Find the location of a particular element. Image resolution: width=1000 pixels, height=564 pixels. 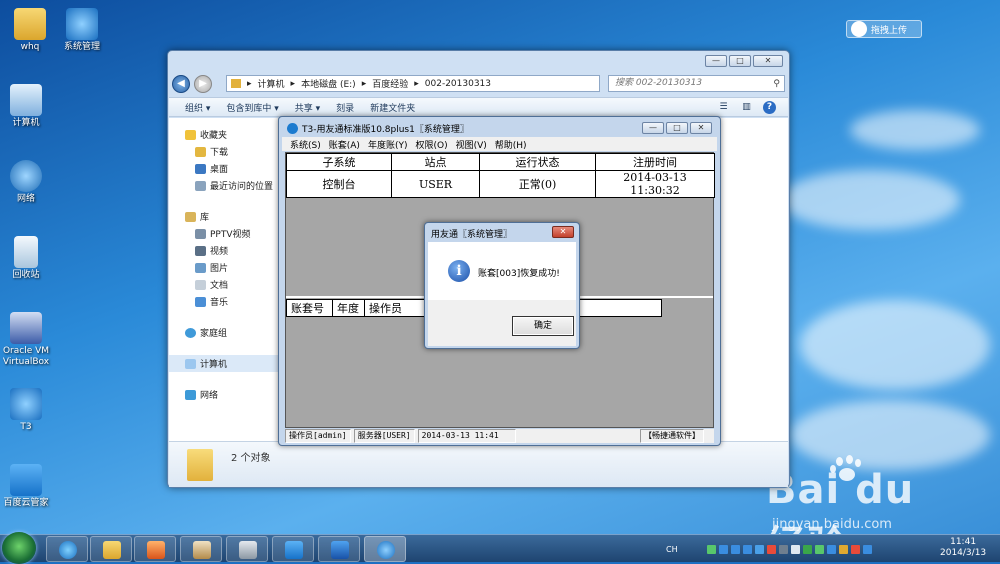

menu-bar: 系统(S) 账套(A) 年度账(Y) 权限(O) 视图(V) 帮助(H) is located at coordinates (499, 144).